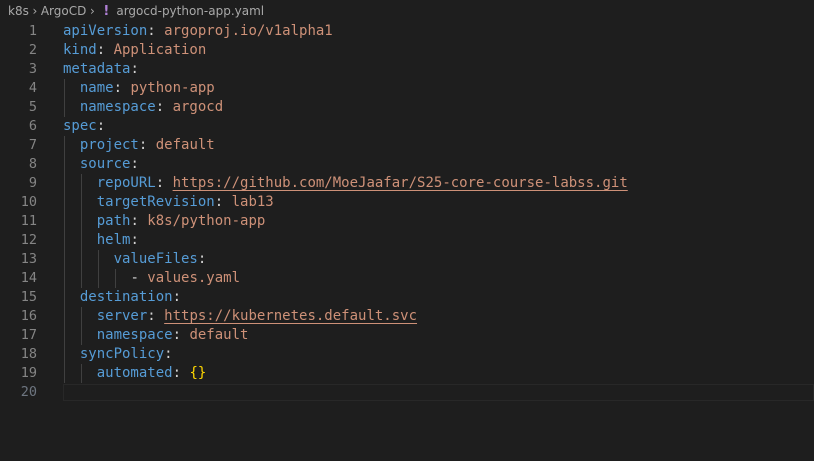 The height and width of the screenshot is (461, 814). What do you see at coordinates (194, 278) in the screenshot?
I see `yaml-value: values.yaml` at bounding box center [194, 278].